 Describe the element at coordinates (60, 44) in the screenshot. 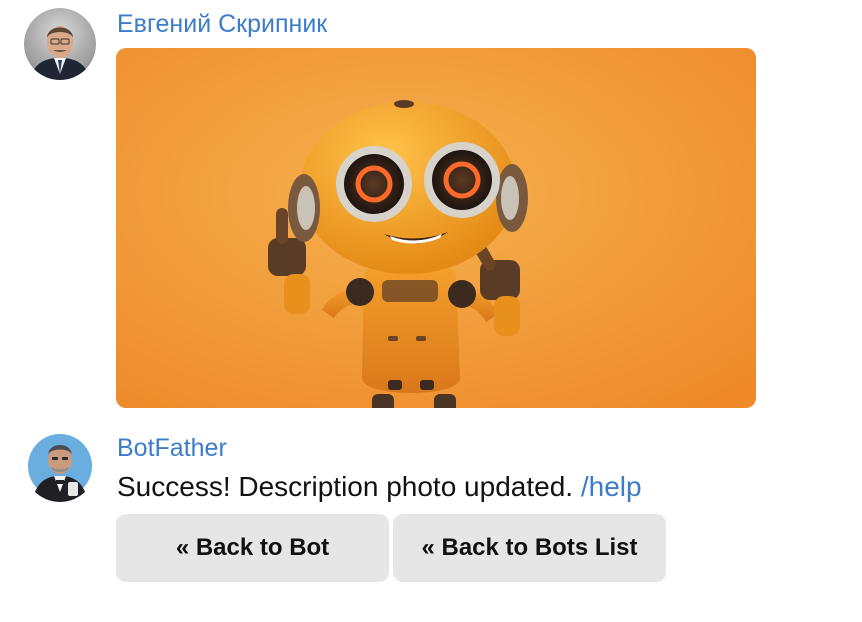

I see `user-avatar` at that location.